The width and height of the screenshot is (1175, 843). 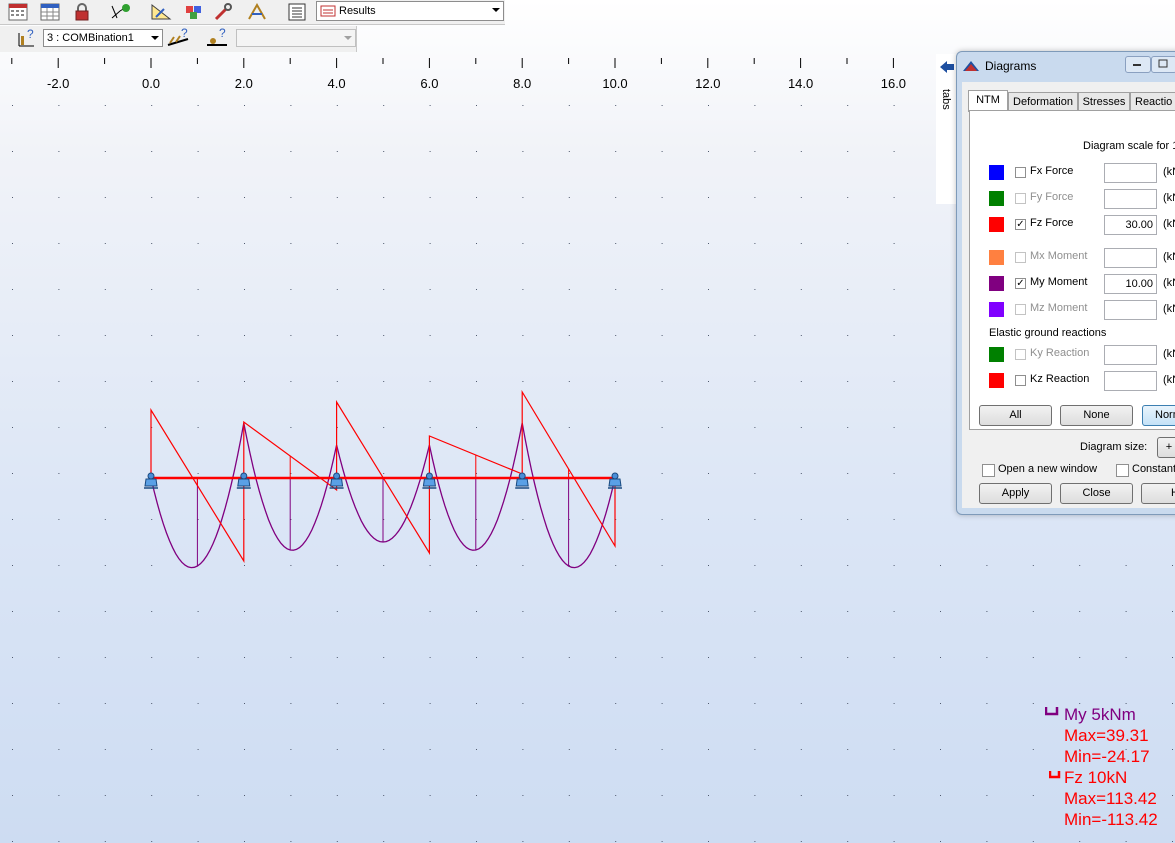 I want to click on tab-stresses: Stresses, so click(x=1104, y=101).